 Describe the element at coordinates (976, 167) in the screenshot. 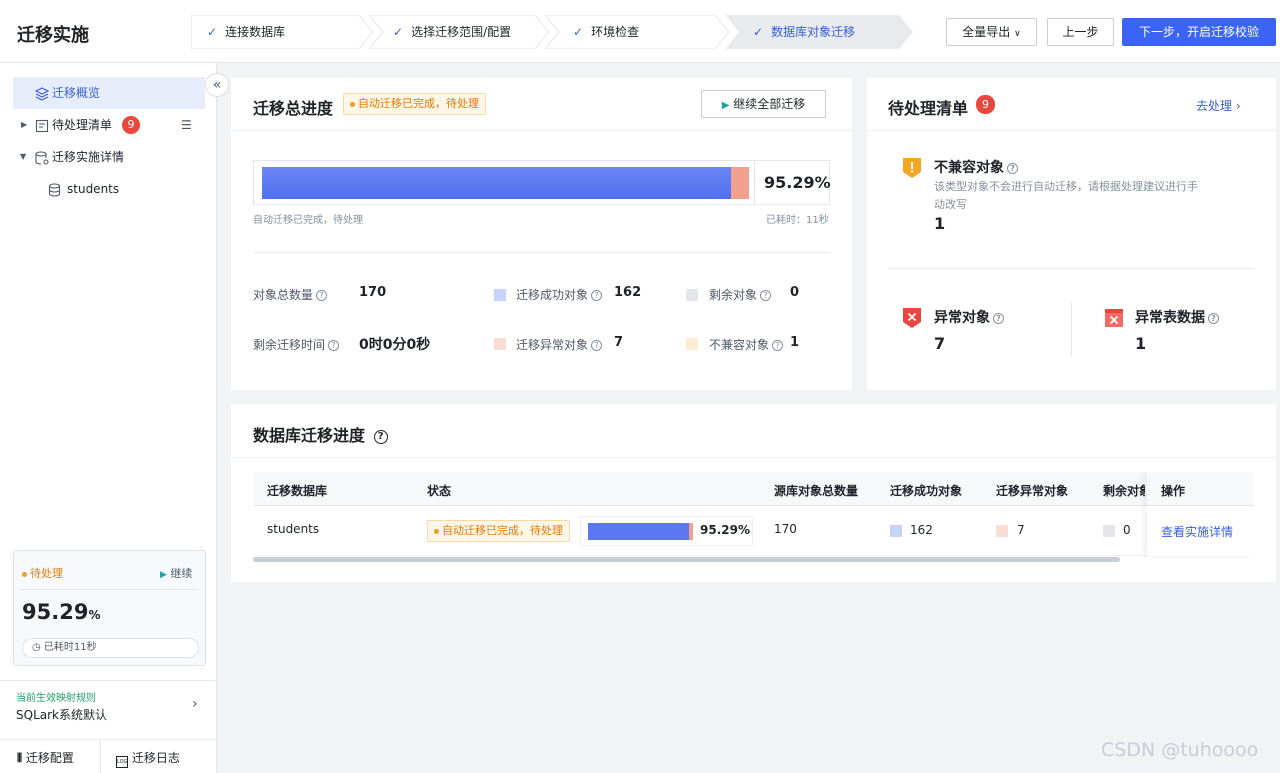

I see `incompat-title: 不兼容对象?` at that location.